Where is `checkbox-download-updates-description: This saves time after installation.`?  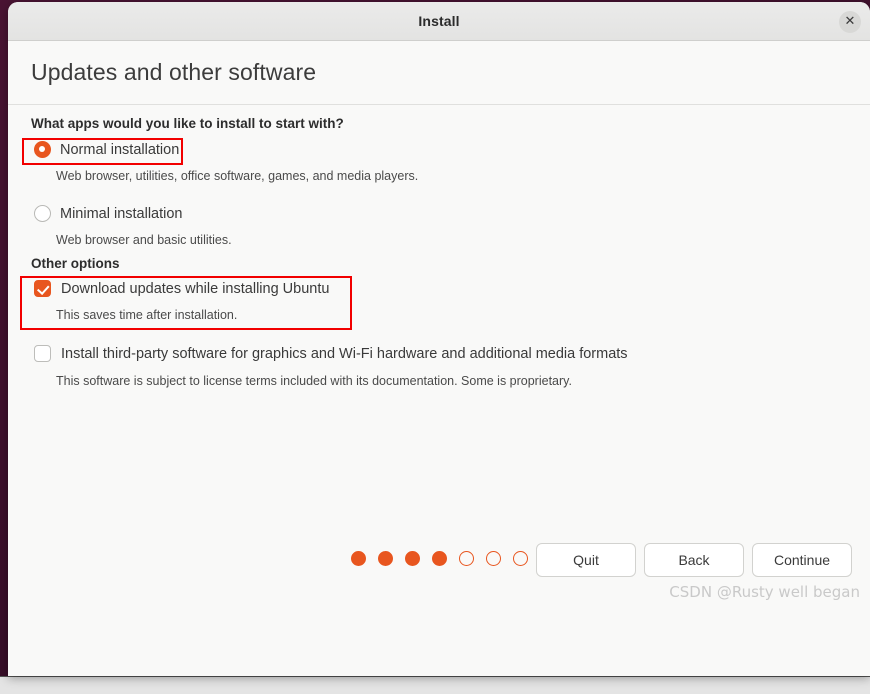
checkbox-download-updates-description: This saves time after installation. is located at coordinates (147, 315).